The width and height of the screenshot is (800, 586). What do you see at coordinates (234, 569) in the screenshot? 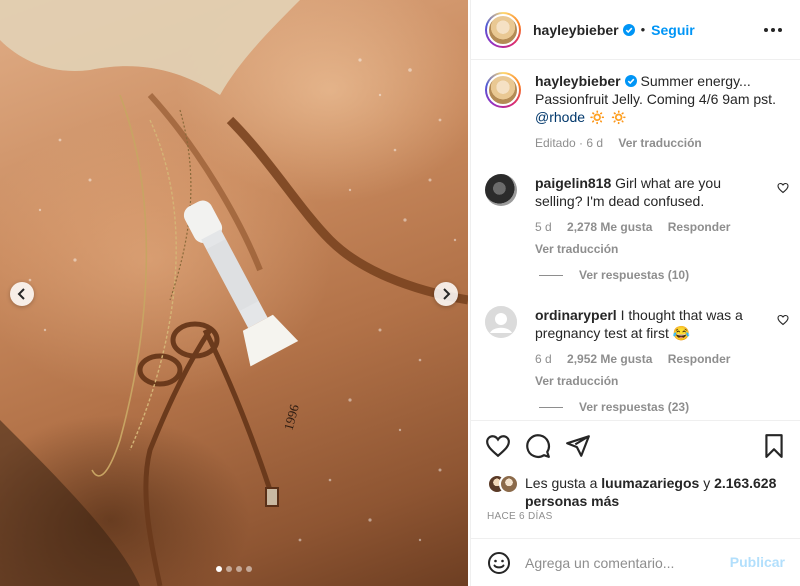
I see `carousel-indicator` at bounding box center [234, 569].